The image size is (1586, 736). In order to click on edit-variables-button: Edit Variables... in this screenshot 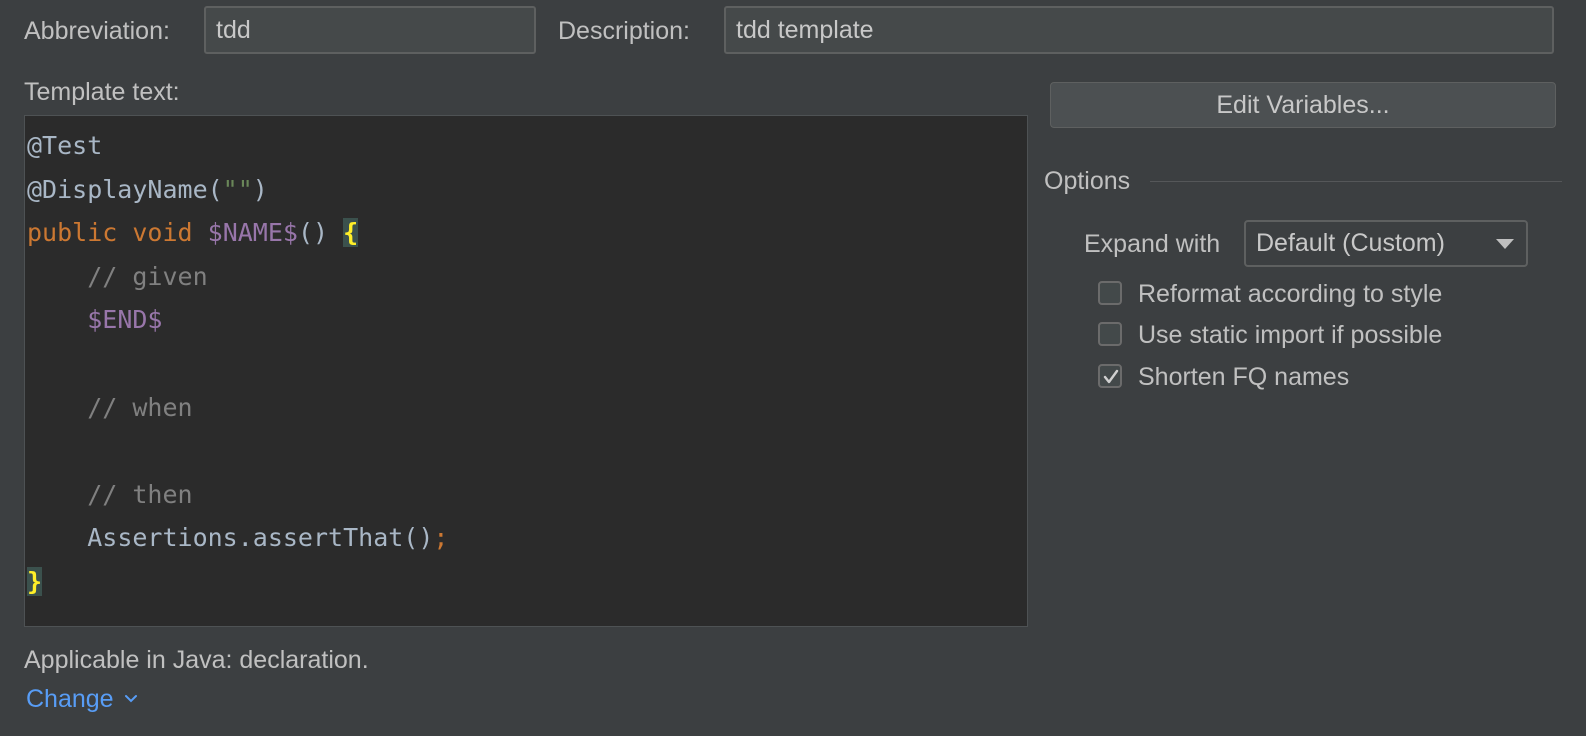, I will do `click(1303, 105)`.